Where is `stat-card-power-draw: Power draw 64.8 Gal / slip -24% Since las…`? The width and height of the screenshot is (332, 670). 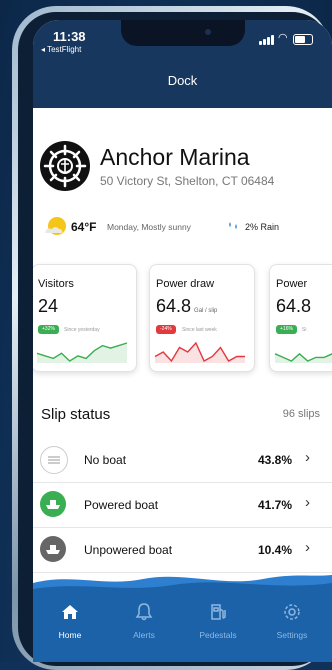 stat-card-power-draw: Power draw 64.8 Gal / slip -24% Since las… is located at coordinates (202, 318).